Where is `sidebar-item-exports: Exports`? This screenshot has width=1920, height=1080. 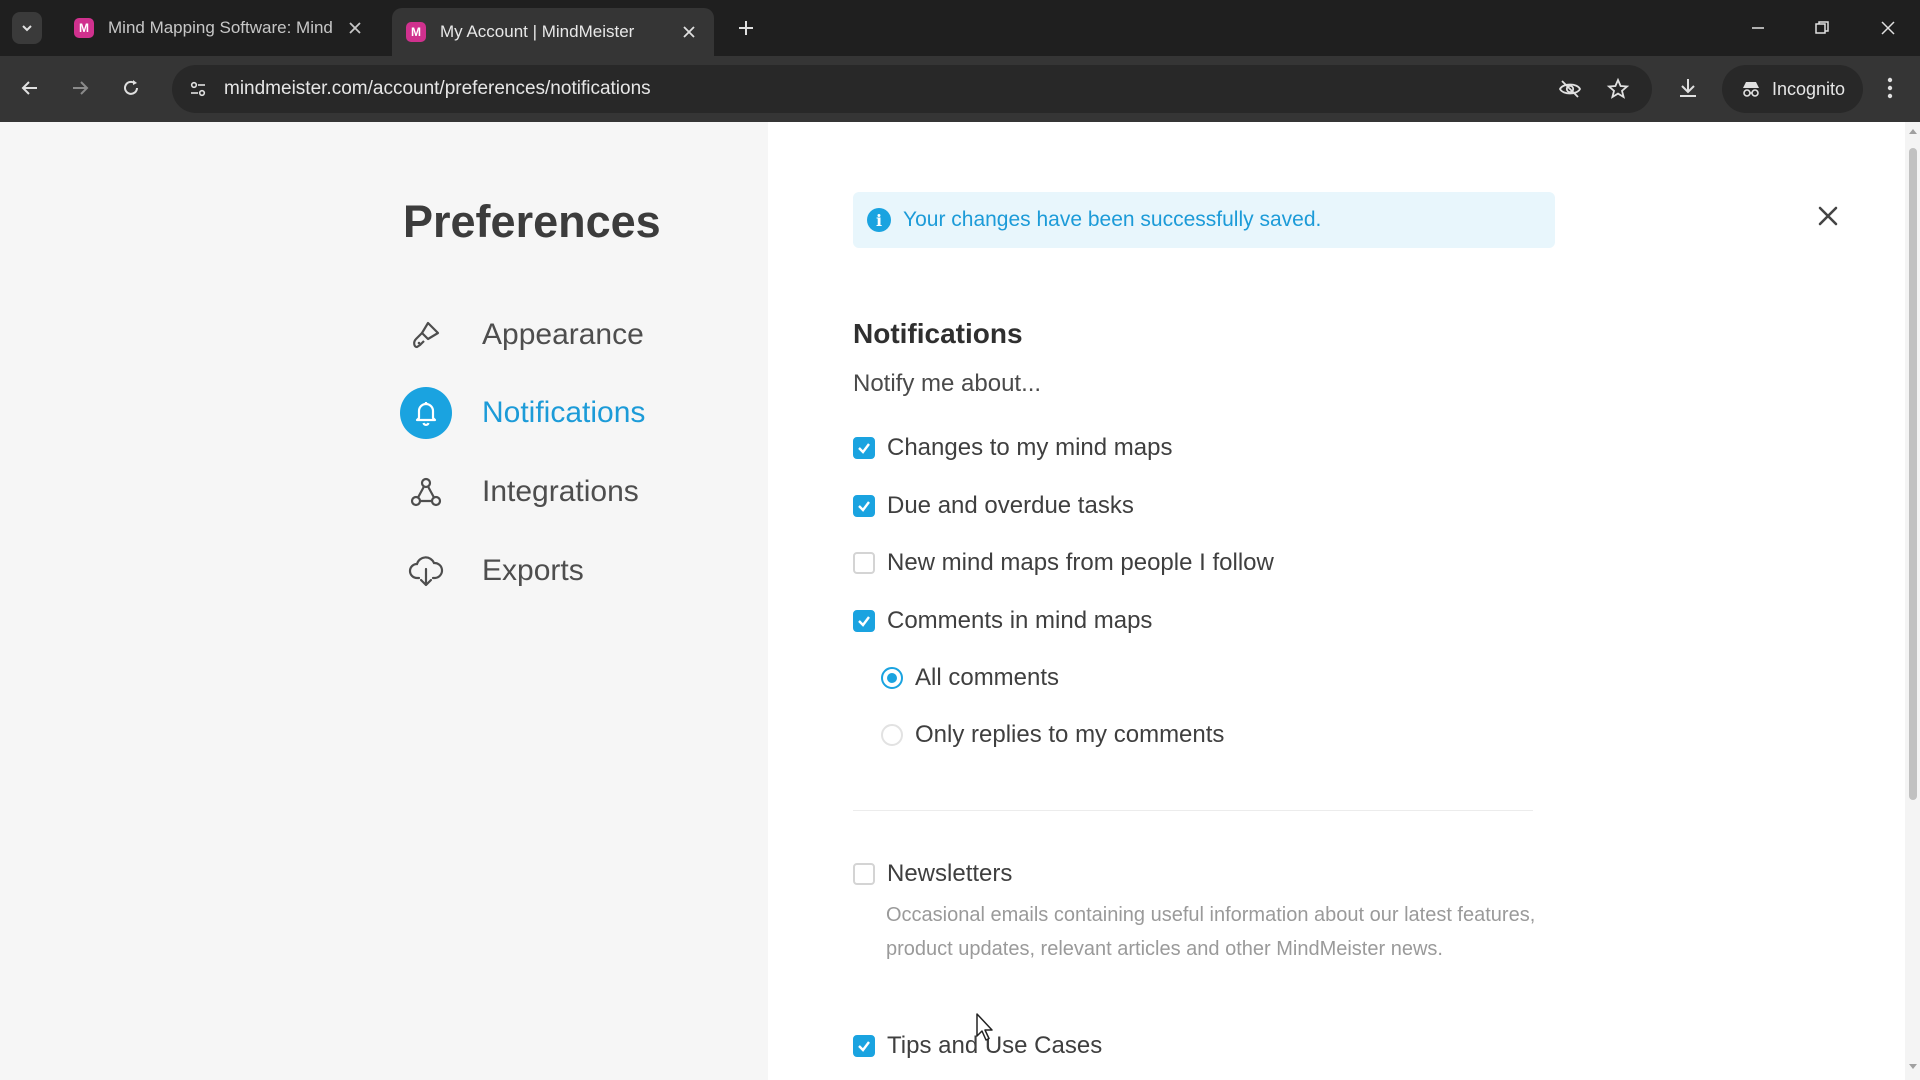
sidebar-item-exports: Exports is located at coordinates (492, 571).